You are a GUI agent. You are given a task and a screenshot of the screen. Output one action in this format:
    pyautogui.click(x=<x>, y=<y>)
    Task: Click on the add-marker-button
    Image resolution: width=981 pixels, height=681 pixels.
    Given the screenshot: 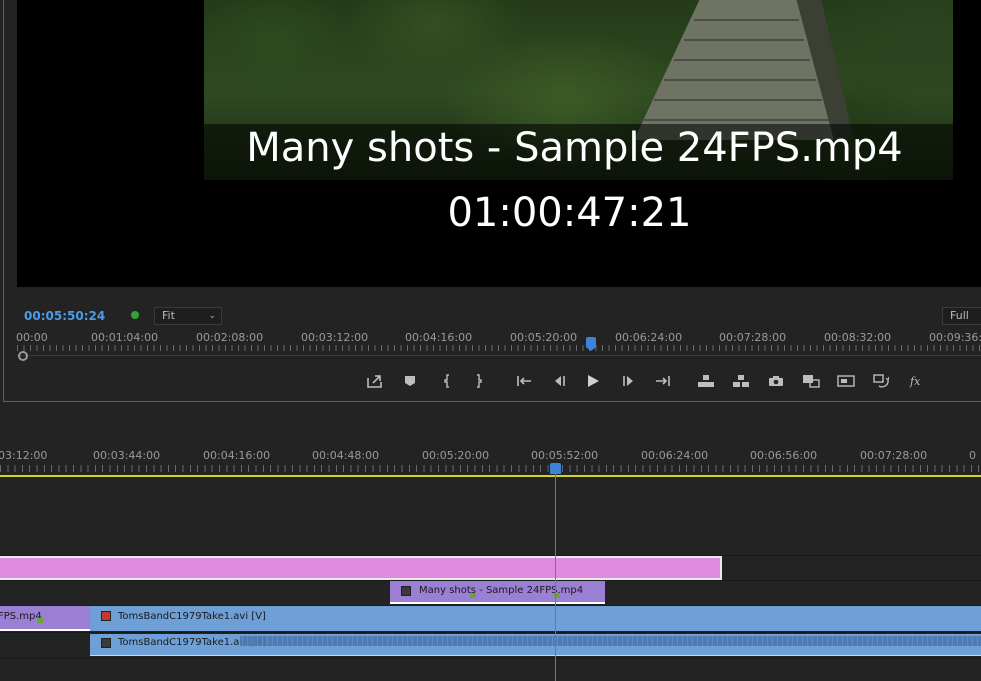 What is the action you would take?
    pyautogui.click(x=410, y=381)
    